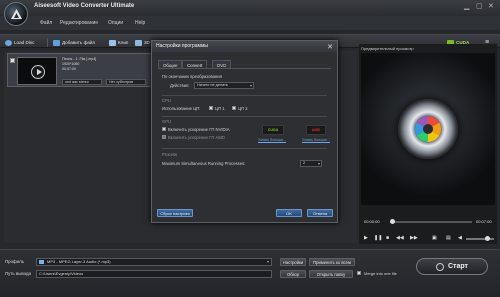 This screenshot has width=500, height=297. Describe the element at coordinates (8, 42) in the screenshot. I see `disc-icon` at that location.